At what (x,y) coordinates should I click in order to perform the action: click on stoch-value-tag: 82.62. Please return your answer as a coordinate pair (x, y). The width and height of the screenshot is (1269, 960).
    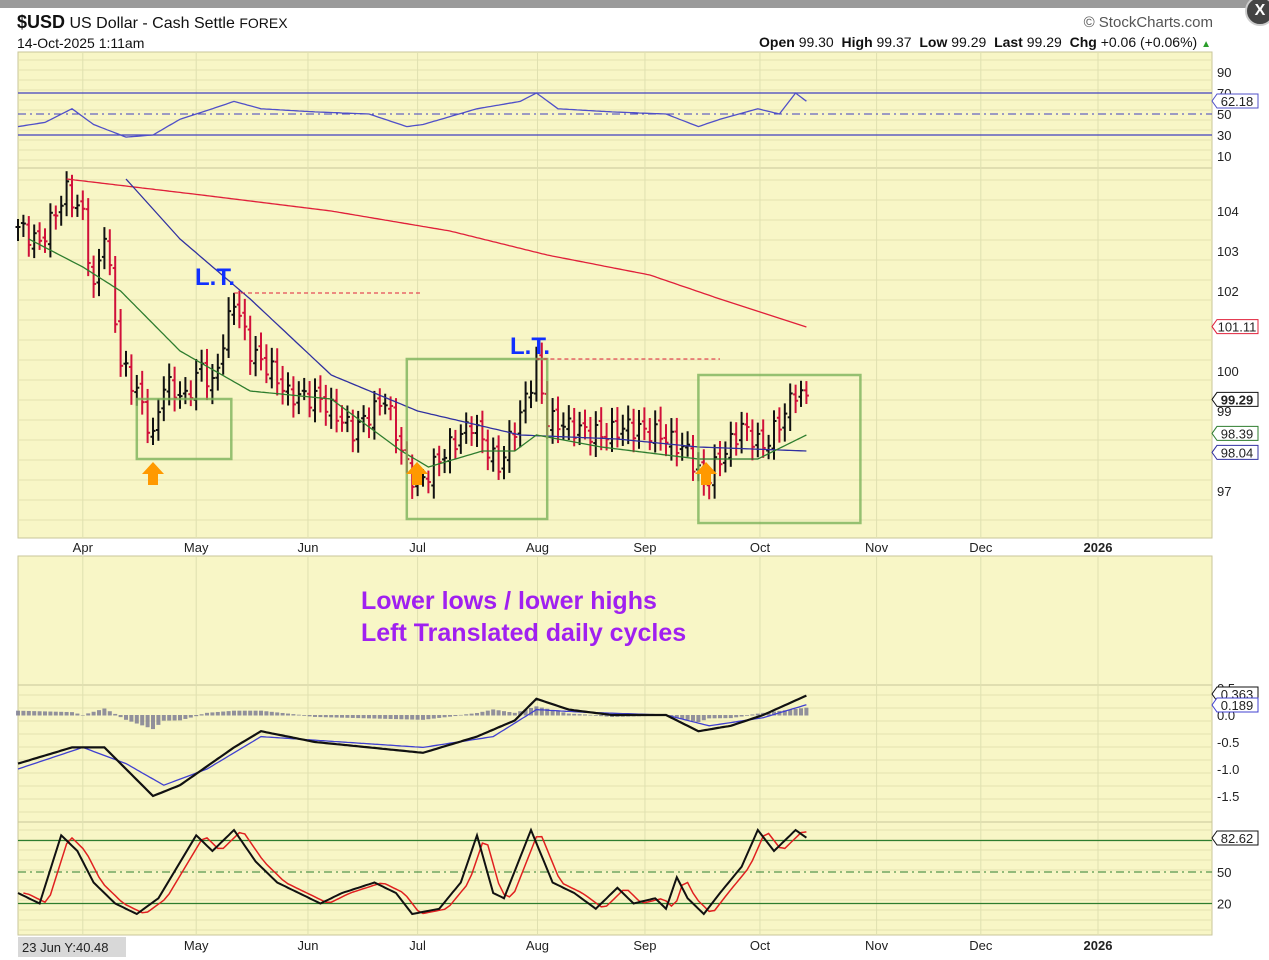
    Looking at the image, I should click on (1235, 838).